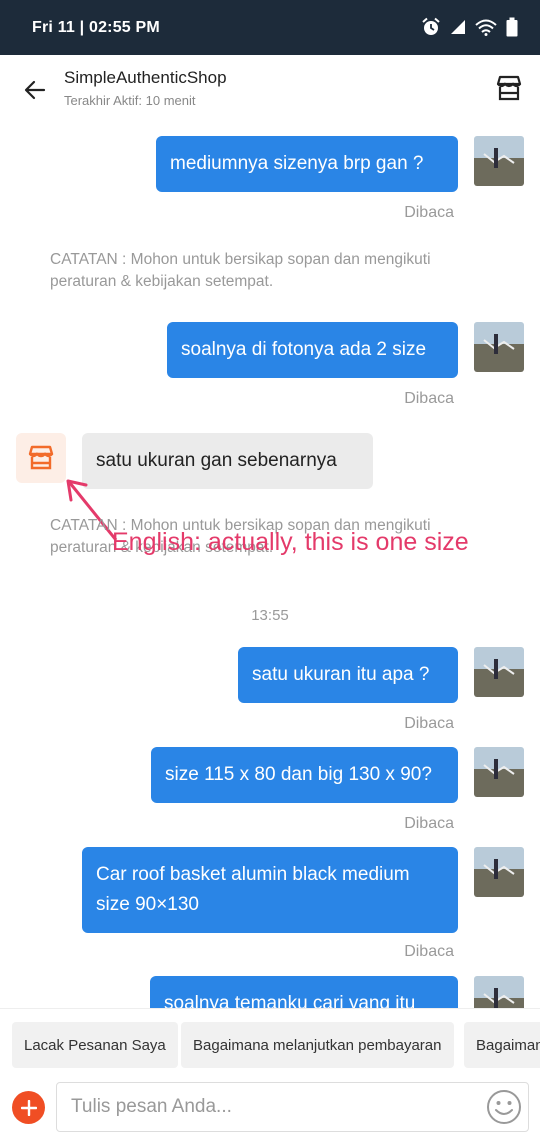 The width and height of the screenshot is (540, 1140). I want to click on emoji-button, so click(504, 1107).